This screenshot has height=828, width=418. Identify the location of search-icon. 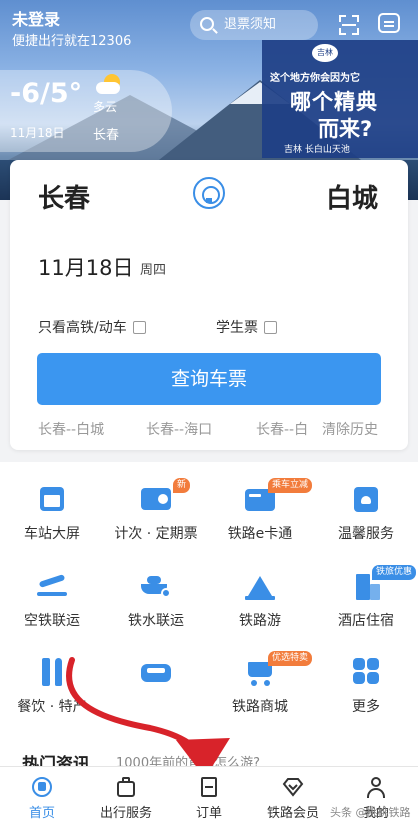
(207, 24).